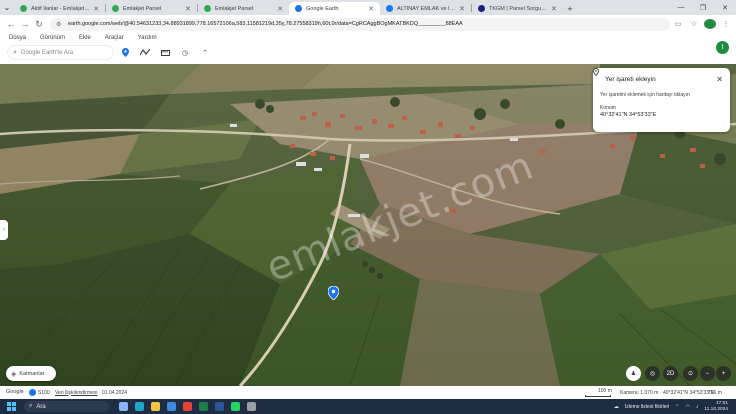 The width and height of the screenshot is (736, 414). I want to click on zoom-out-button: −, so click(707, 373).